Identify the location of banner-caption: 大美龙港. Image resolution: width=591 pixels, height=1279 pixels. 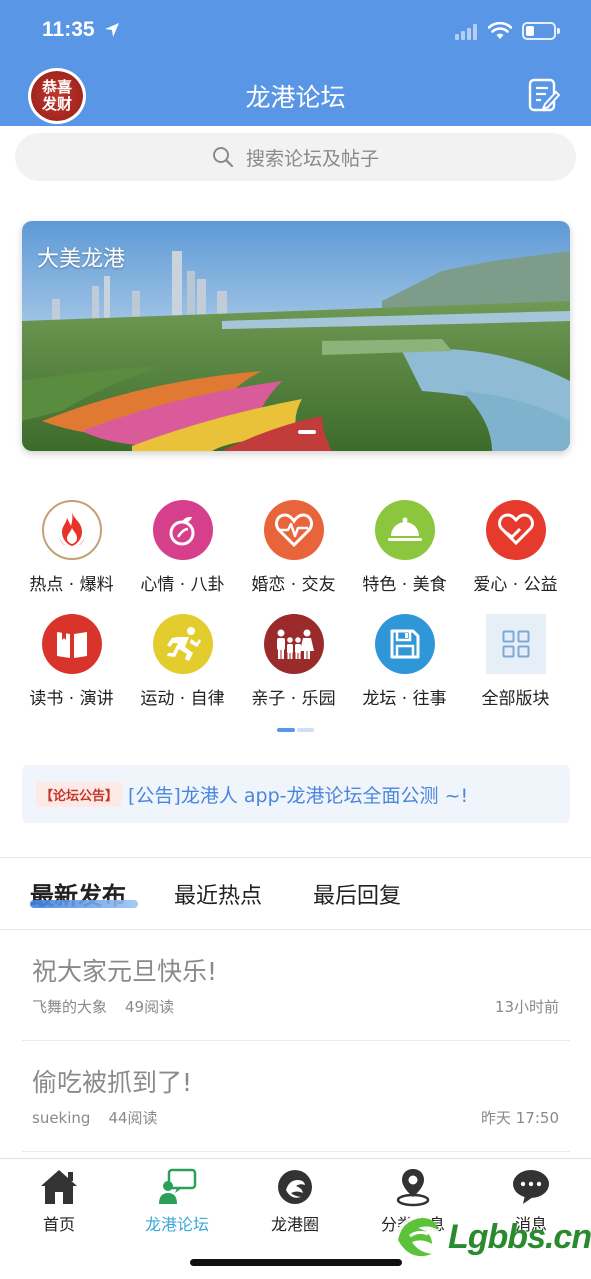
(81, 259).